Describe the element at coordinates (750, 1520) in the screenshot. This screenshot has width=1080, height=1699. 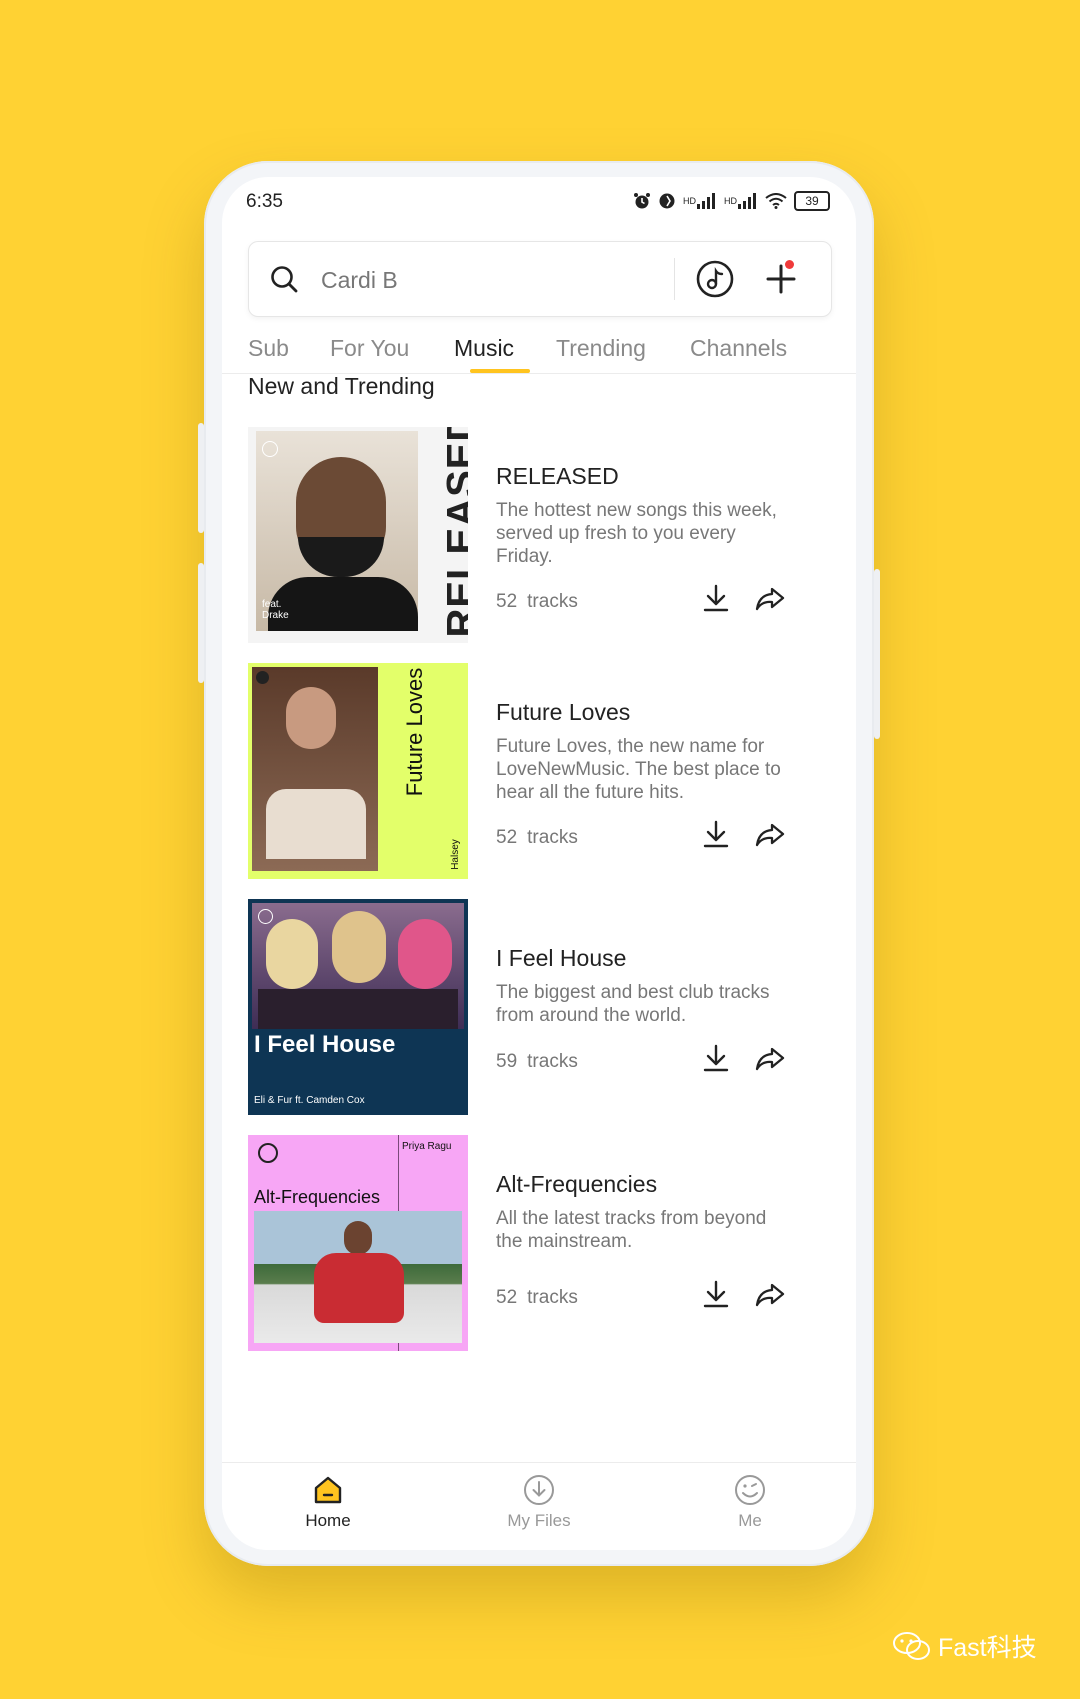
I see `nav-me-label: Me` at that location.